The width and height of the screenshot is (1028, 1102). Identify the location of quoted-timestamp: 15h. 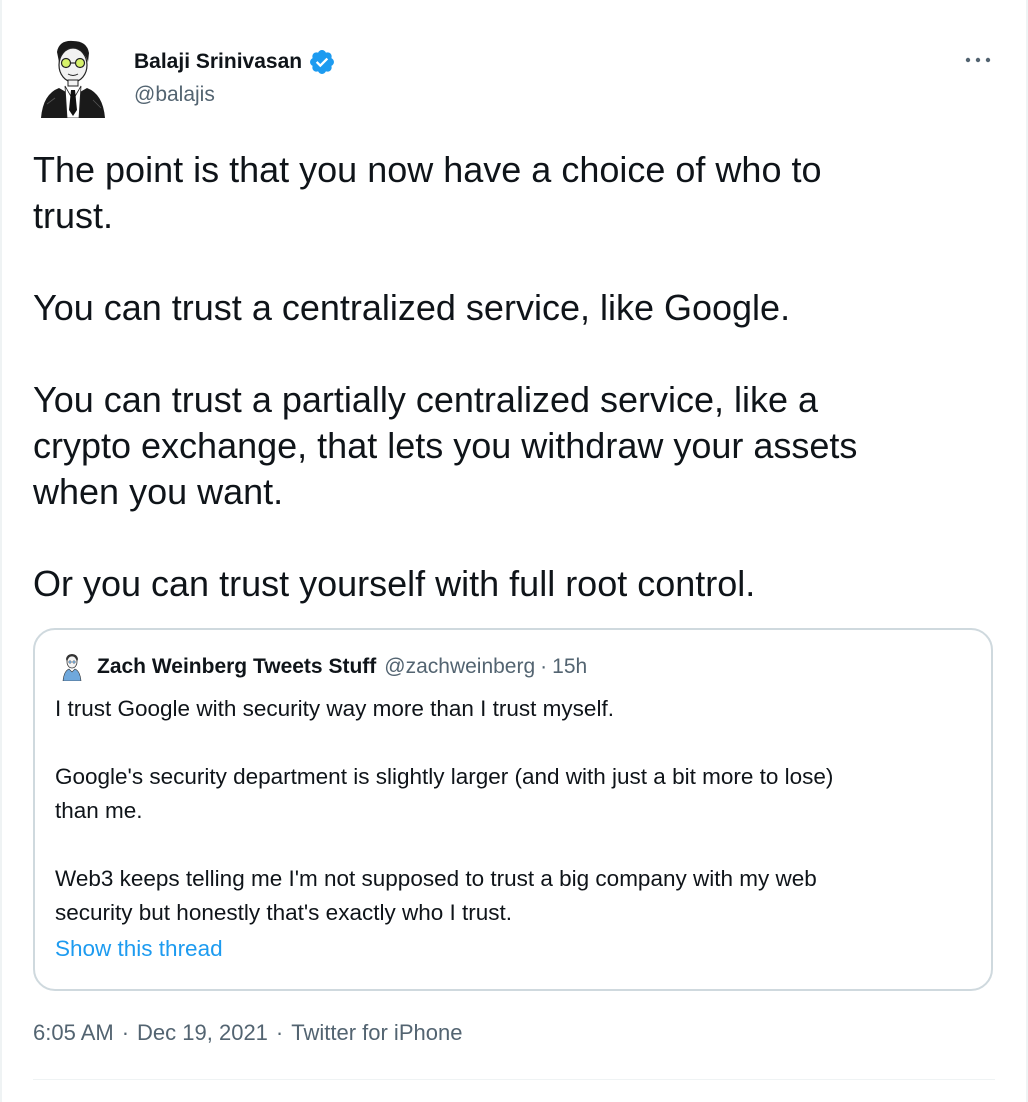
(570, 666).